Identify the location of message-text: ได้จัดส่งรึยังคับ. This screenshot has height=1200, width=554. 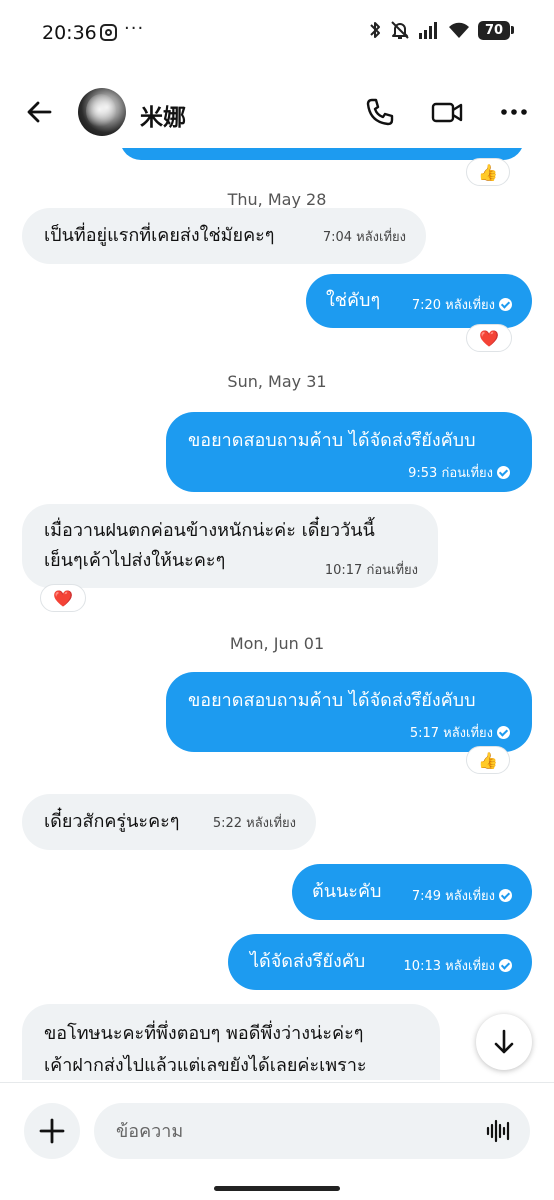
(308, 961).